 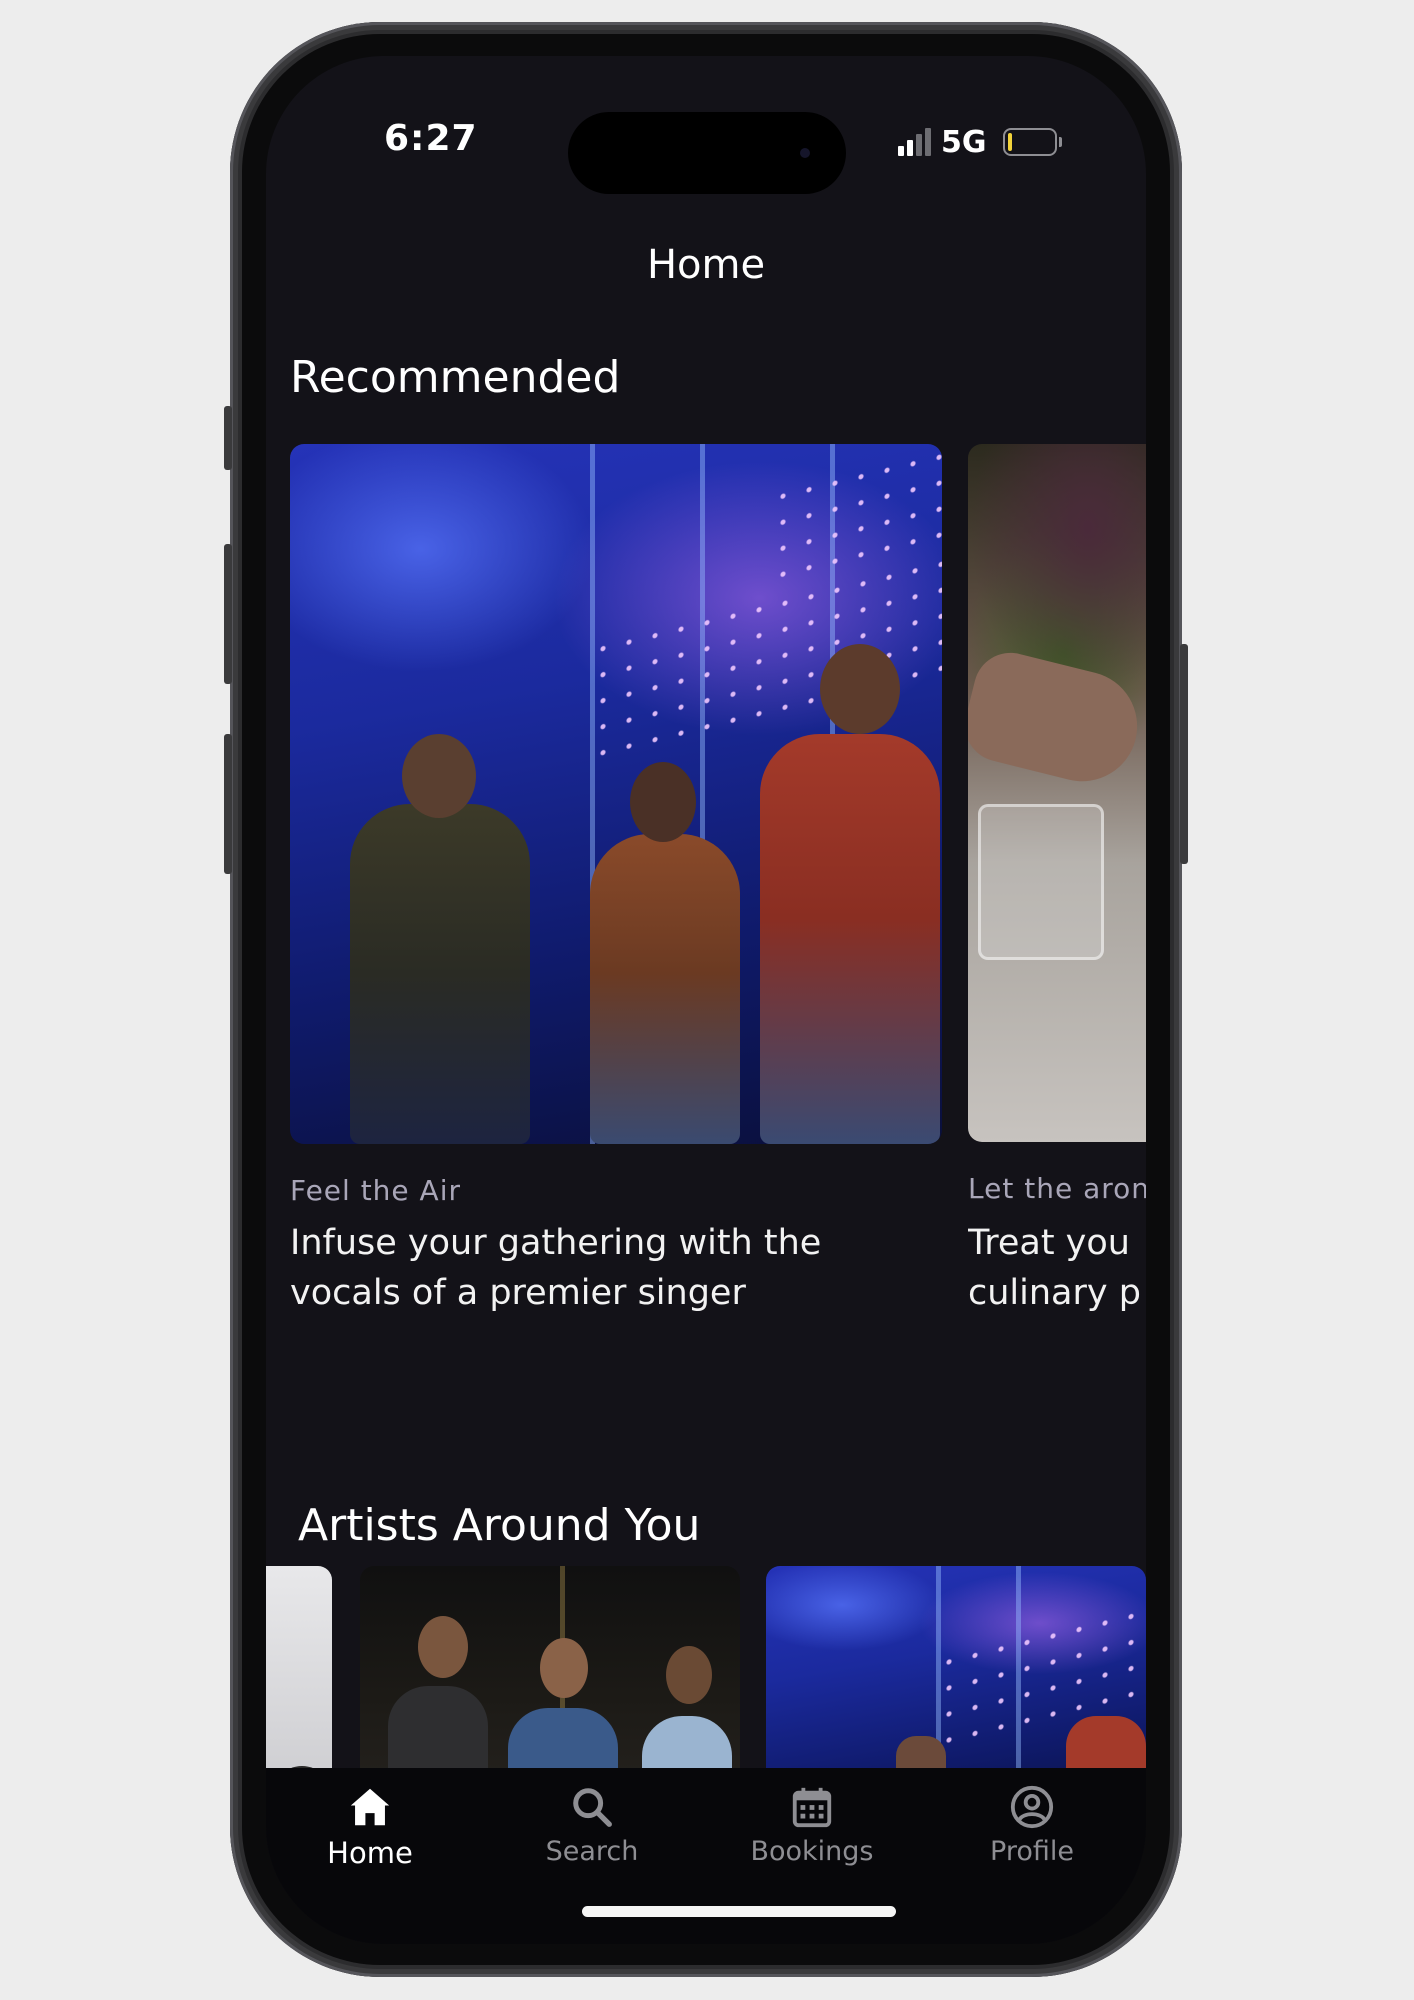 I want to click on home-icon, so click(x=370, y=1807).